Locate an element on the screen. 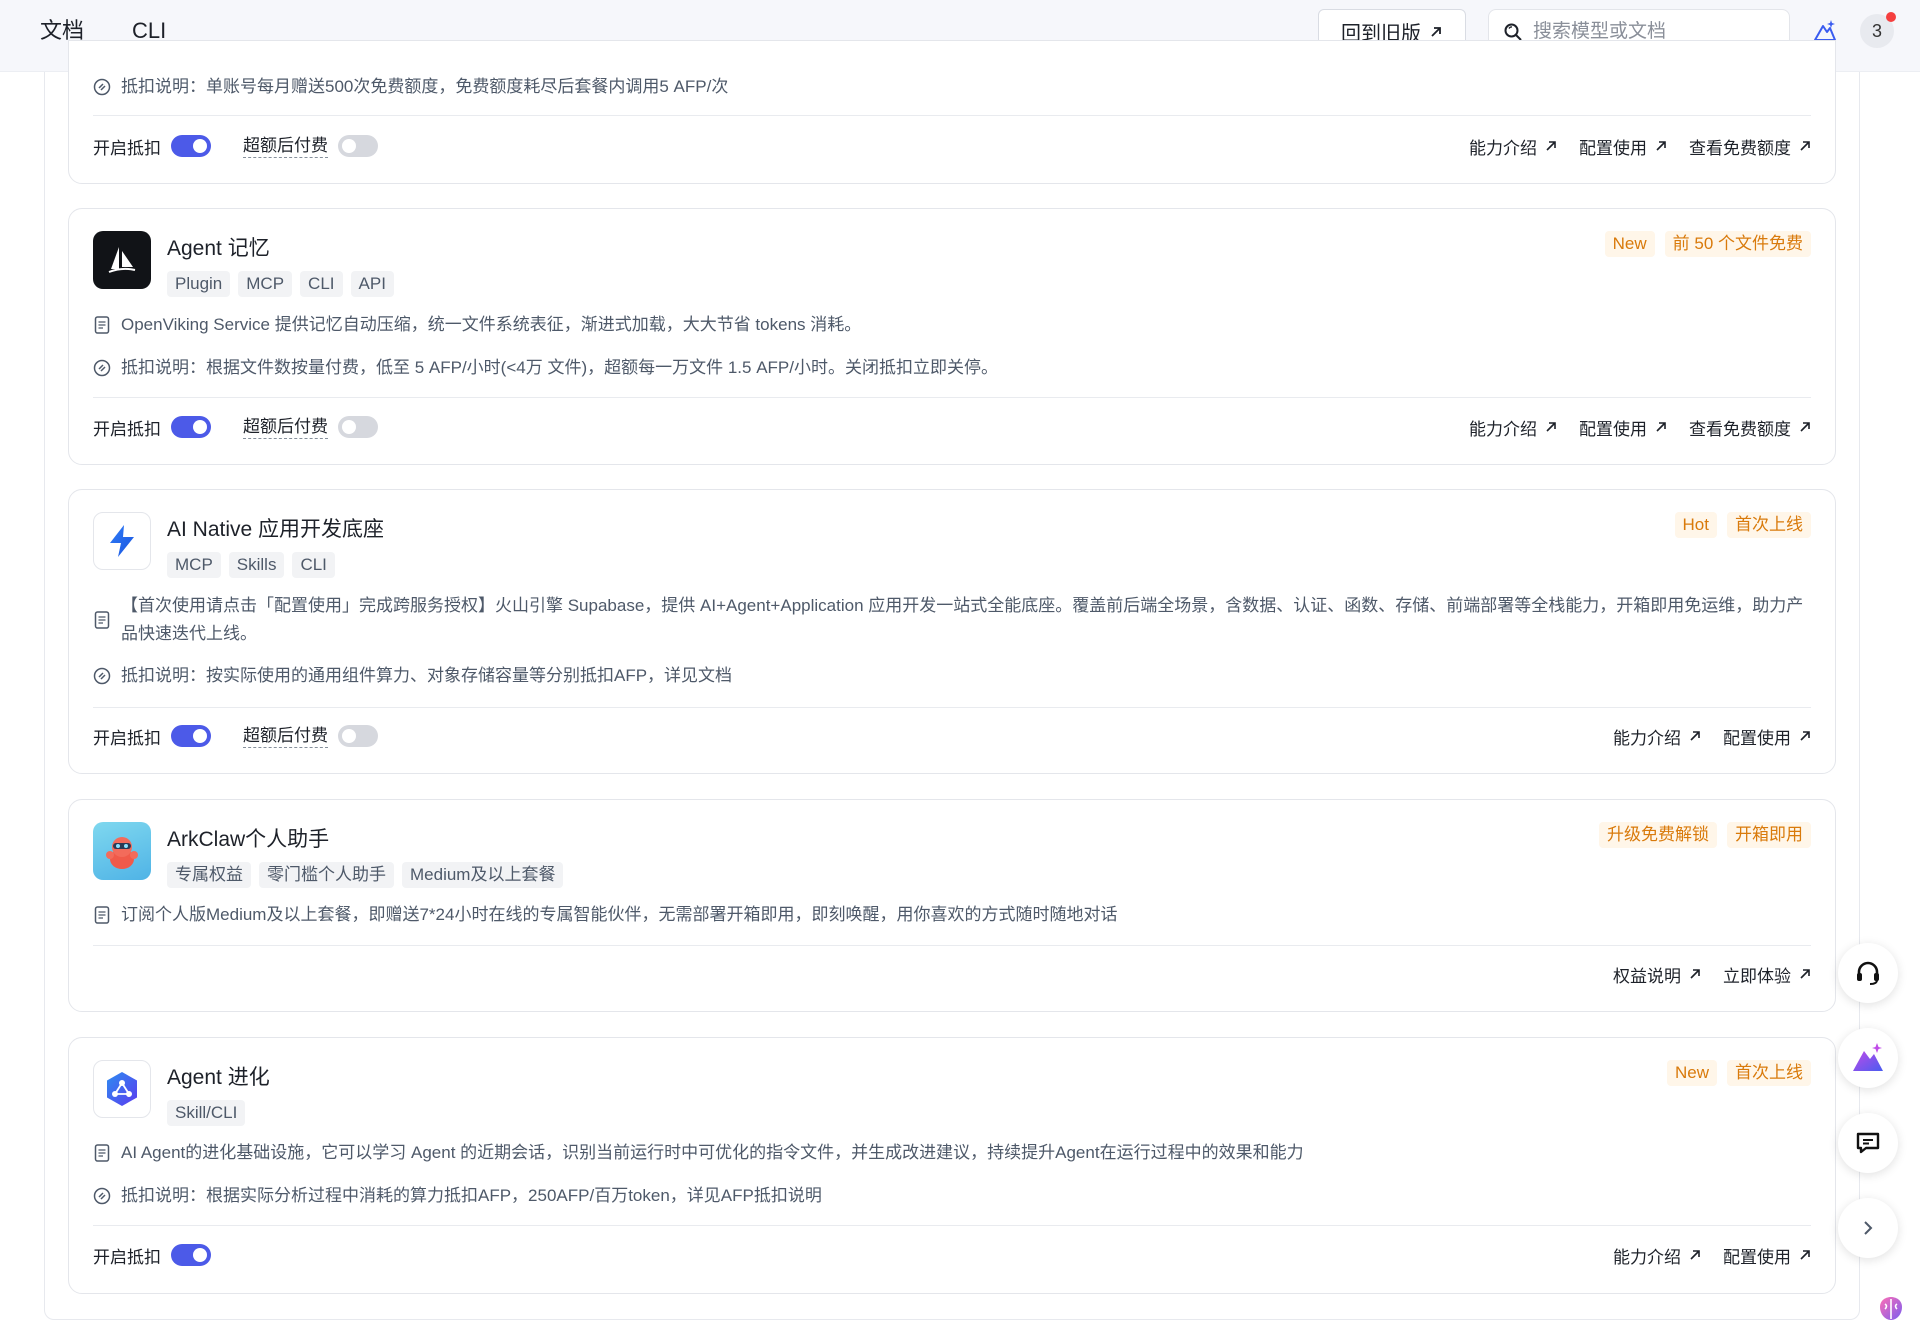  try-now-link: 立即体验 is located at coordinates (1767, 974).